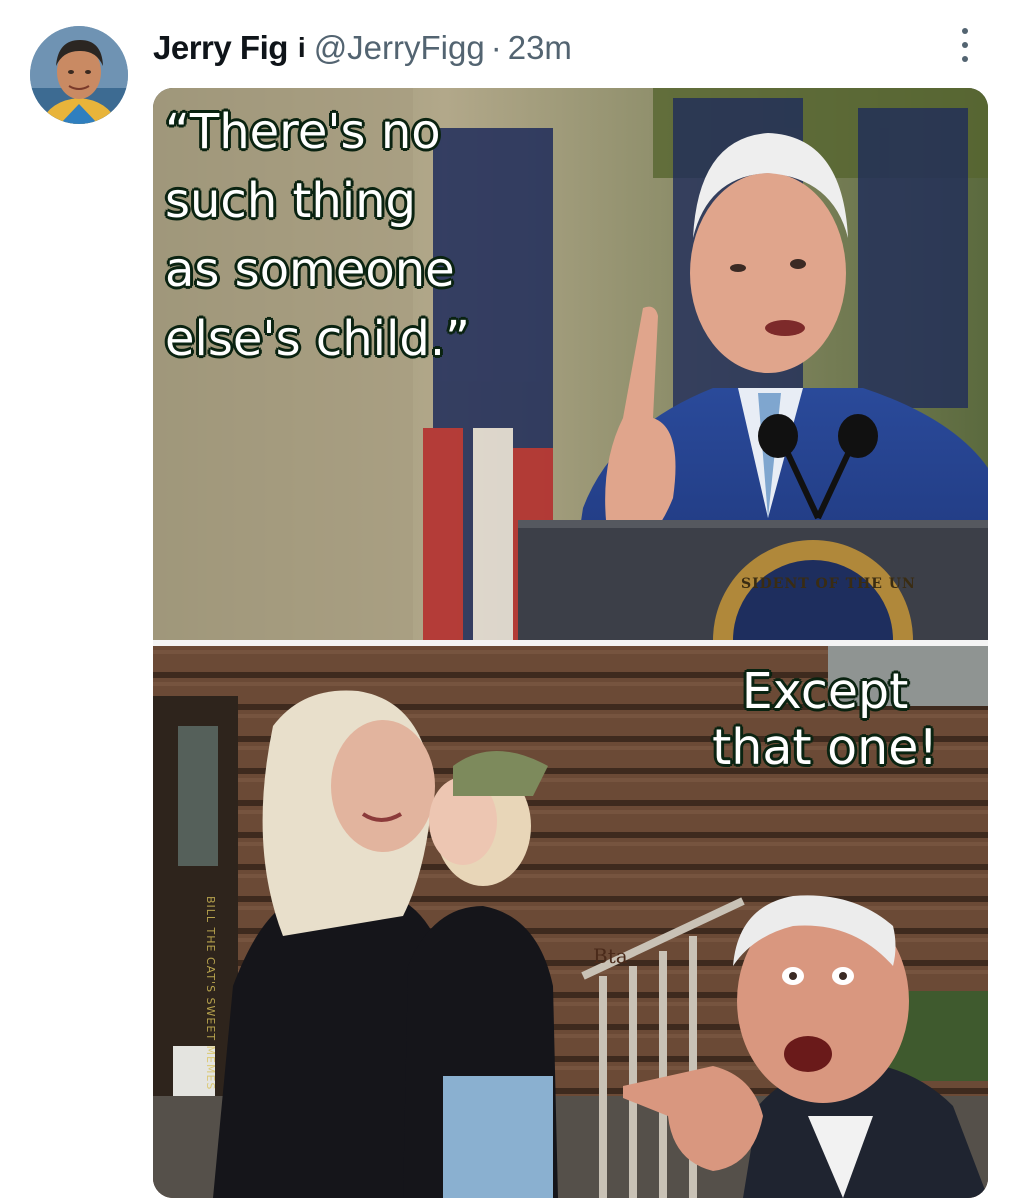 The image size is (1017, 1200). What do you see at coordinates (301, 47) in the screenshot?
I see `badge-icon: i` at bounding box center [301, 47].